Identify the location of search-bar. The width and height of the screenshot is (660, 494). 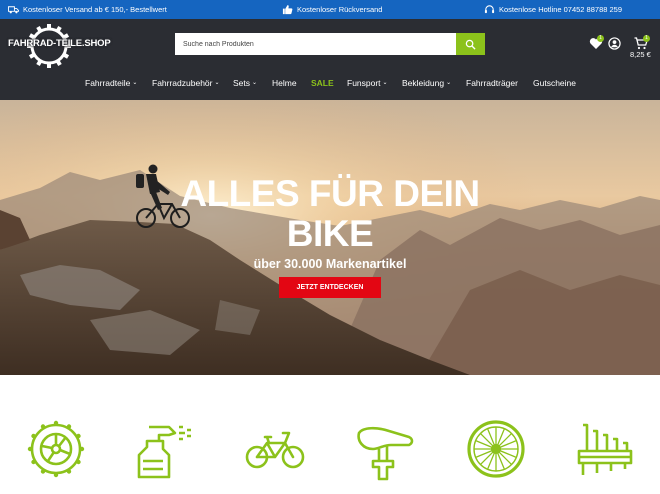
(330, 44).